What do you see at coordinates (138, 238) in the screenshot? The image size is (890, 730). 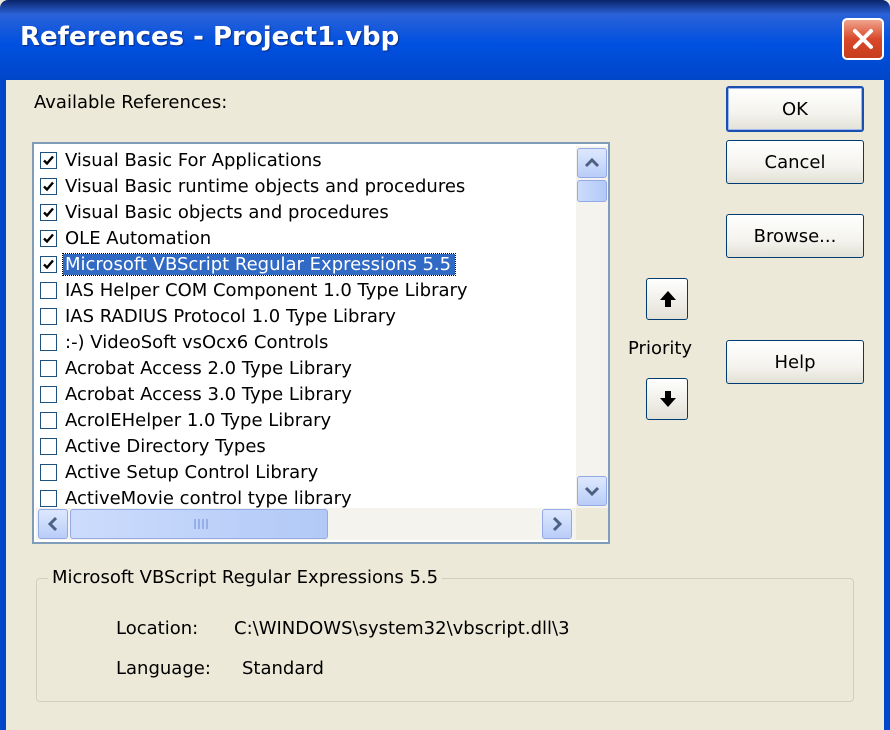 I see `list-item-label: OLE Automation` at bounding box center [138, 238].